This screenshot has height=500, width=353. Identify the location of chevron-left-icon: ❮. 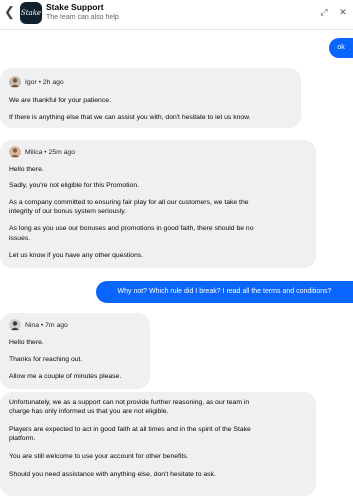
(11, 12).